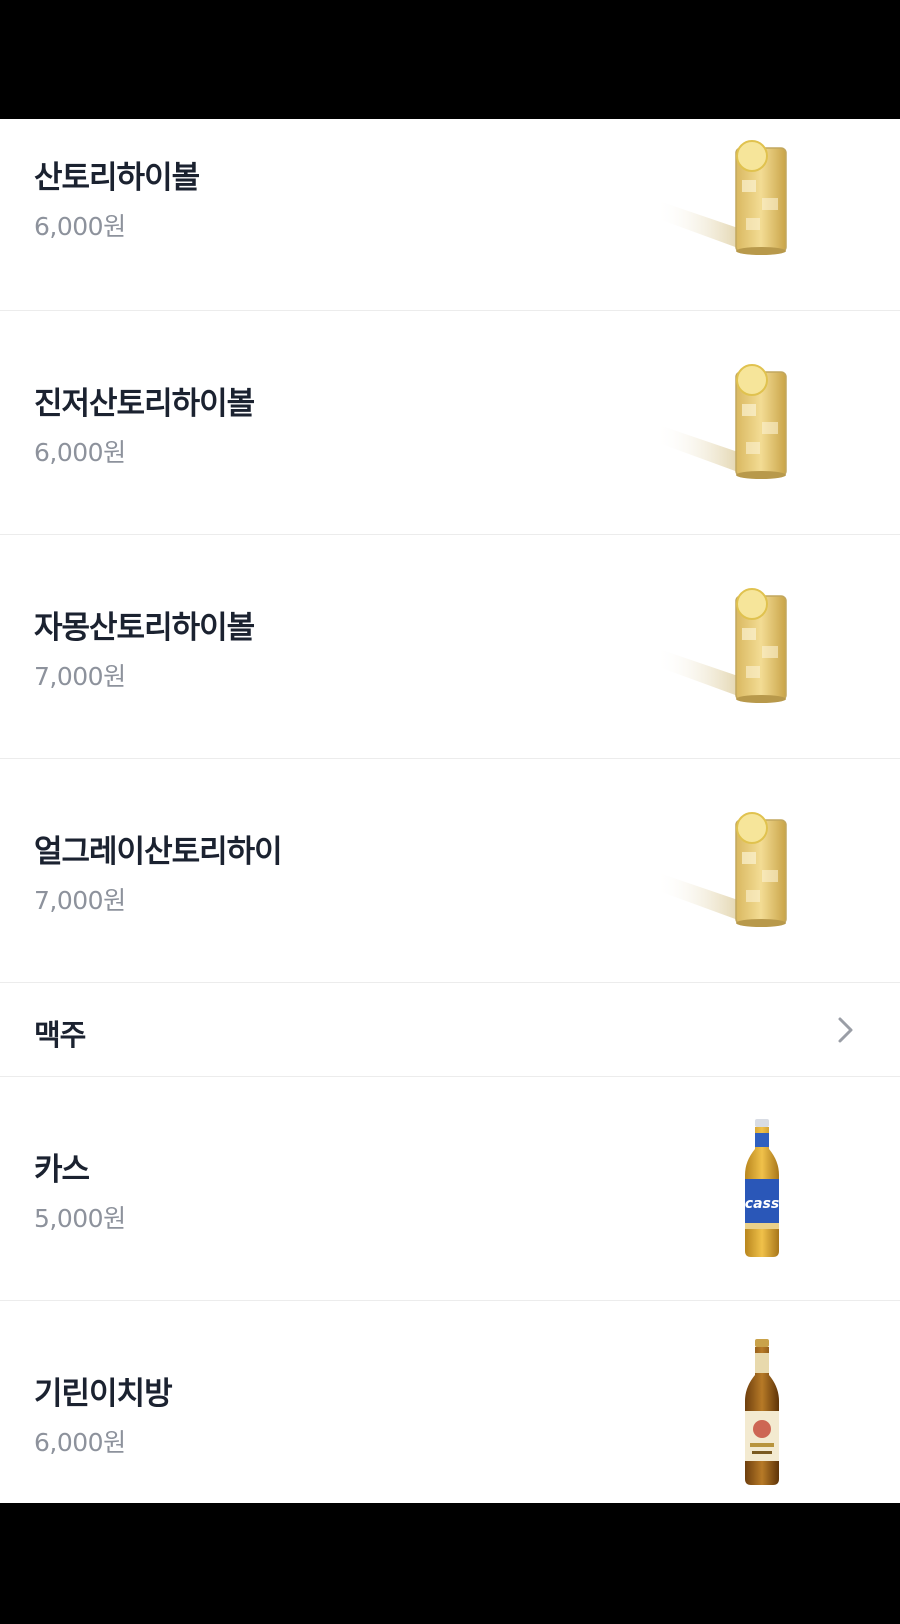 The height and width of the screenshot is (1624, 900). I want to click on menu-item-kirin-ichiban: 기린이치방 6,000원, so click(450, 1402).